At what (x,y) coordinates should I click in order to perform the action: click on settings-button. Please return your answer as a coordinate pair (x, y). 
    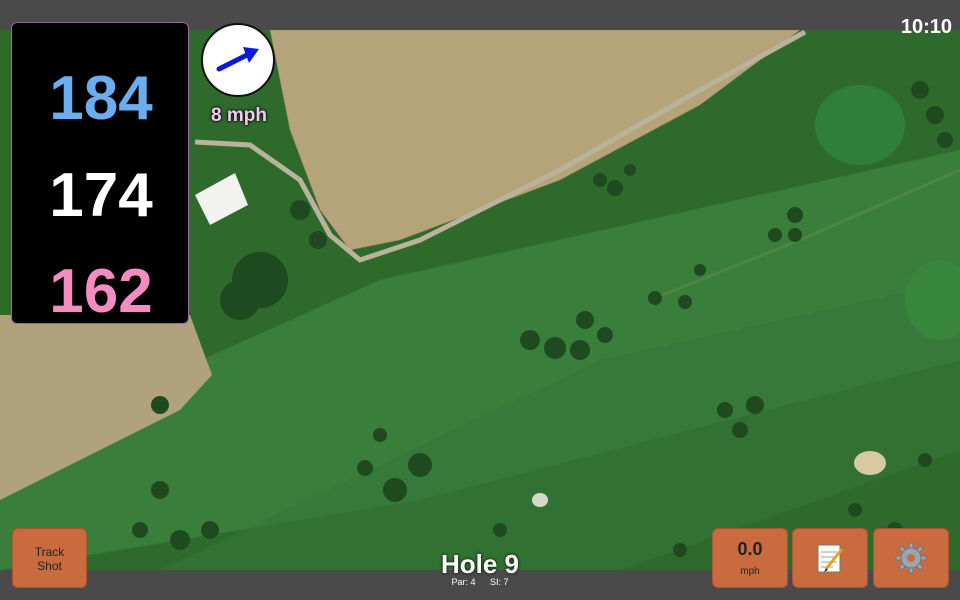
    Looking at the image, I should click on (911, 558).